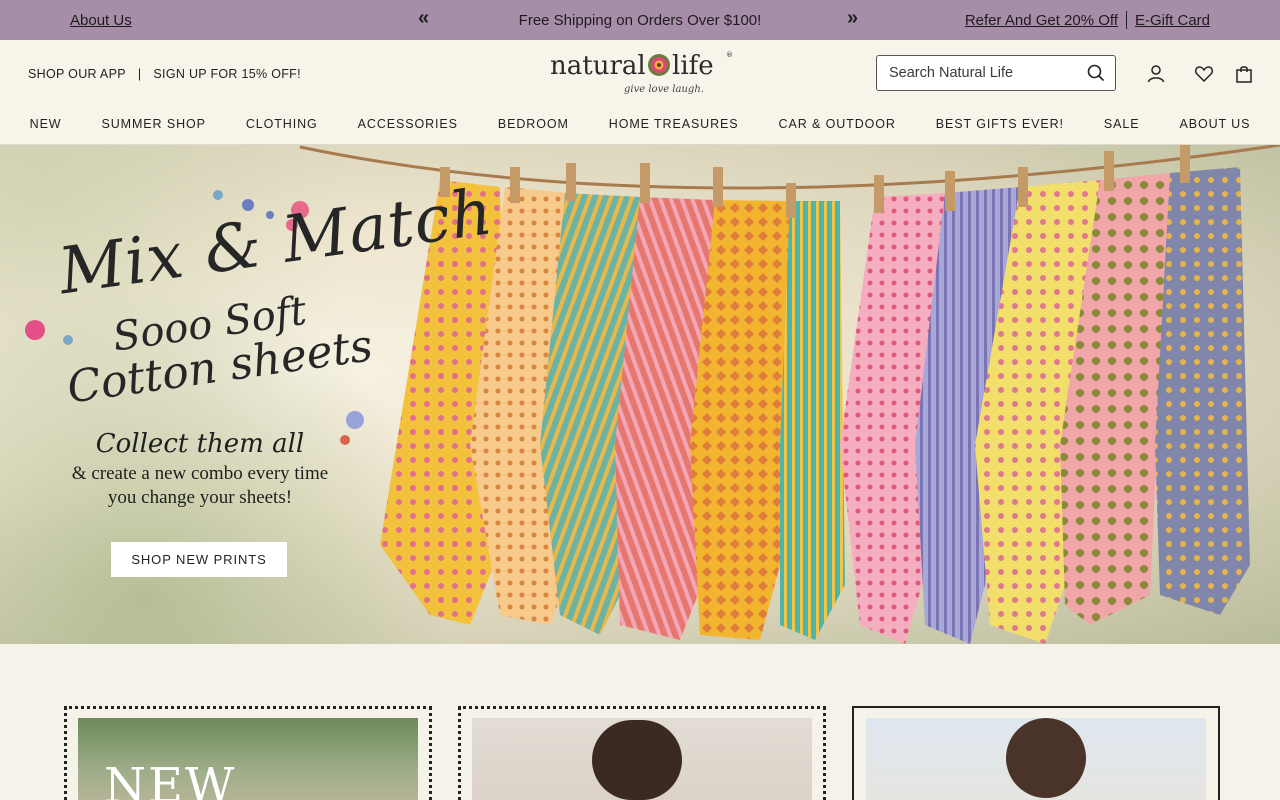  What do you see at coordinates (46, 124) in the screenshot?
I see `nav-new: NEW` at bounding box center [46, 124].